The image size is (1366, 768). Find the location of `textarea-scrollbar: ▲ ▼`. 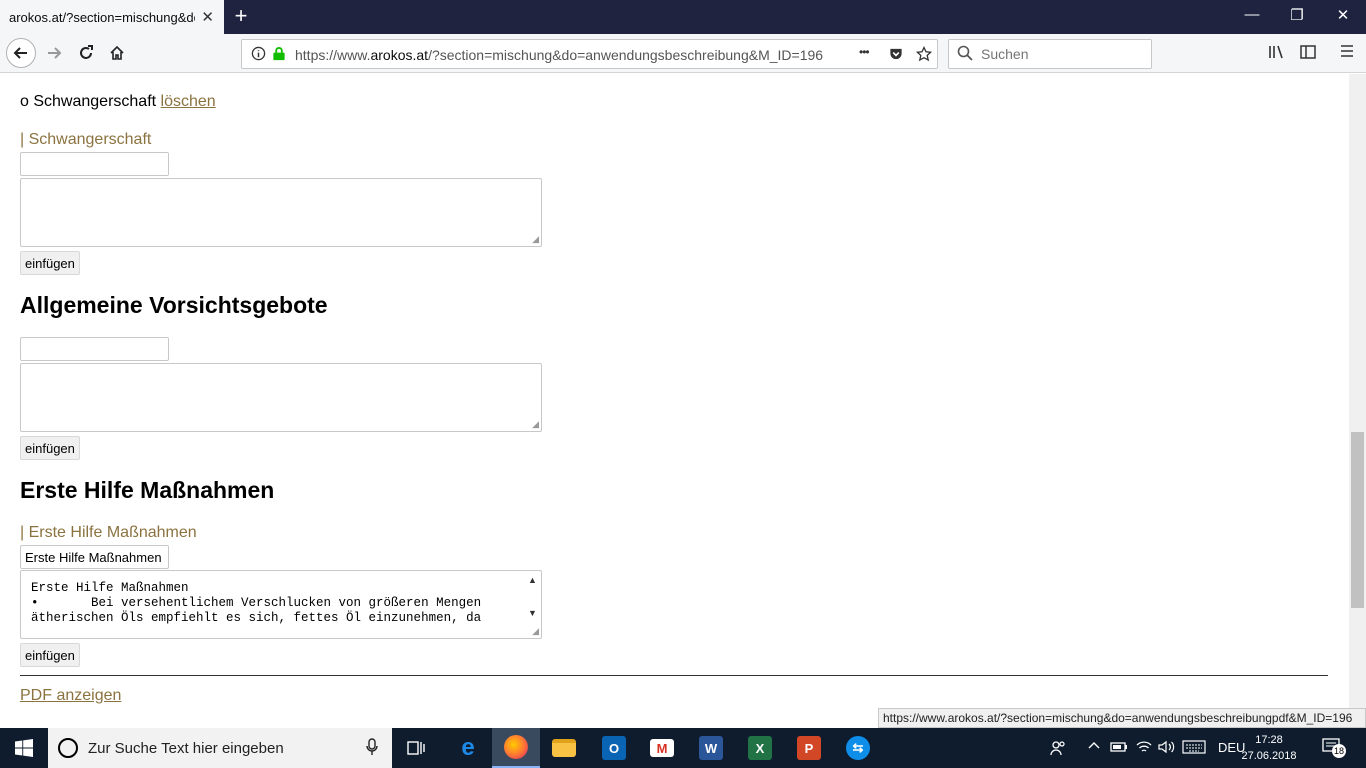

textarea-scrollbar: ▲ ▼ is located at coordinates (532, 598).